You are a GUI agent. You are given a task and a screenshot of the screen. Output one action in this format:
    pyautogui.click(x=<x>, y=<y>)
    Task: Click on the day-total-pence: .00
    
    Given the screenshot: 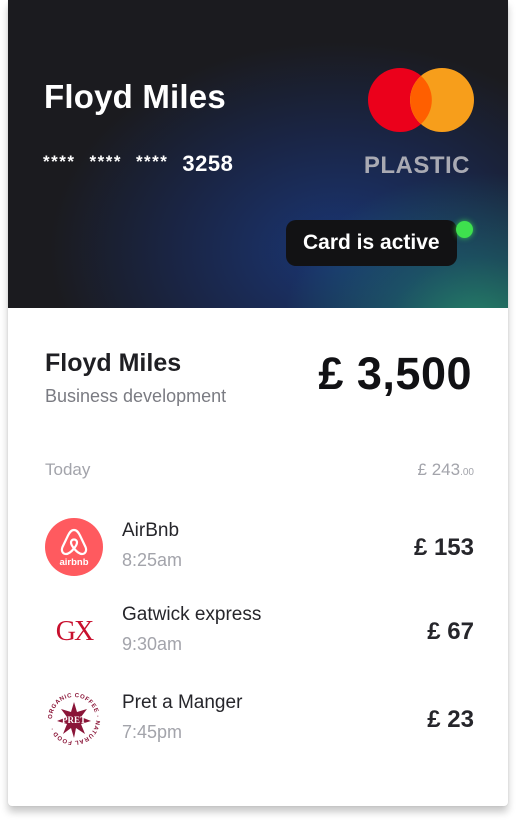 What is the action you would take?
    pyautogui.click(x=467, y=472)
    